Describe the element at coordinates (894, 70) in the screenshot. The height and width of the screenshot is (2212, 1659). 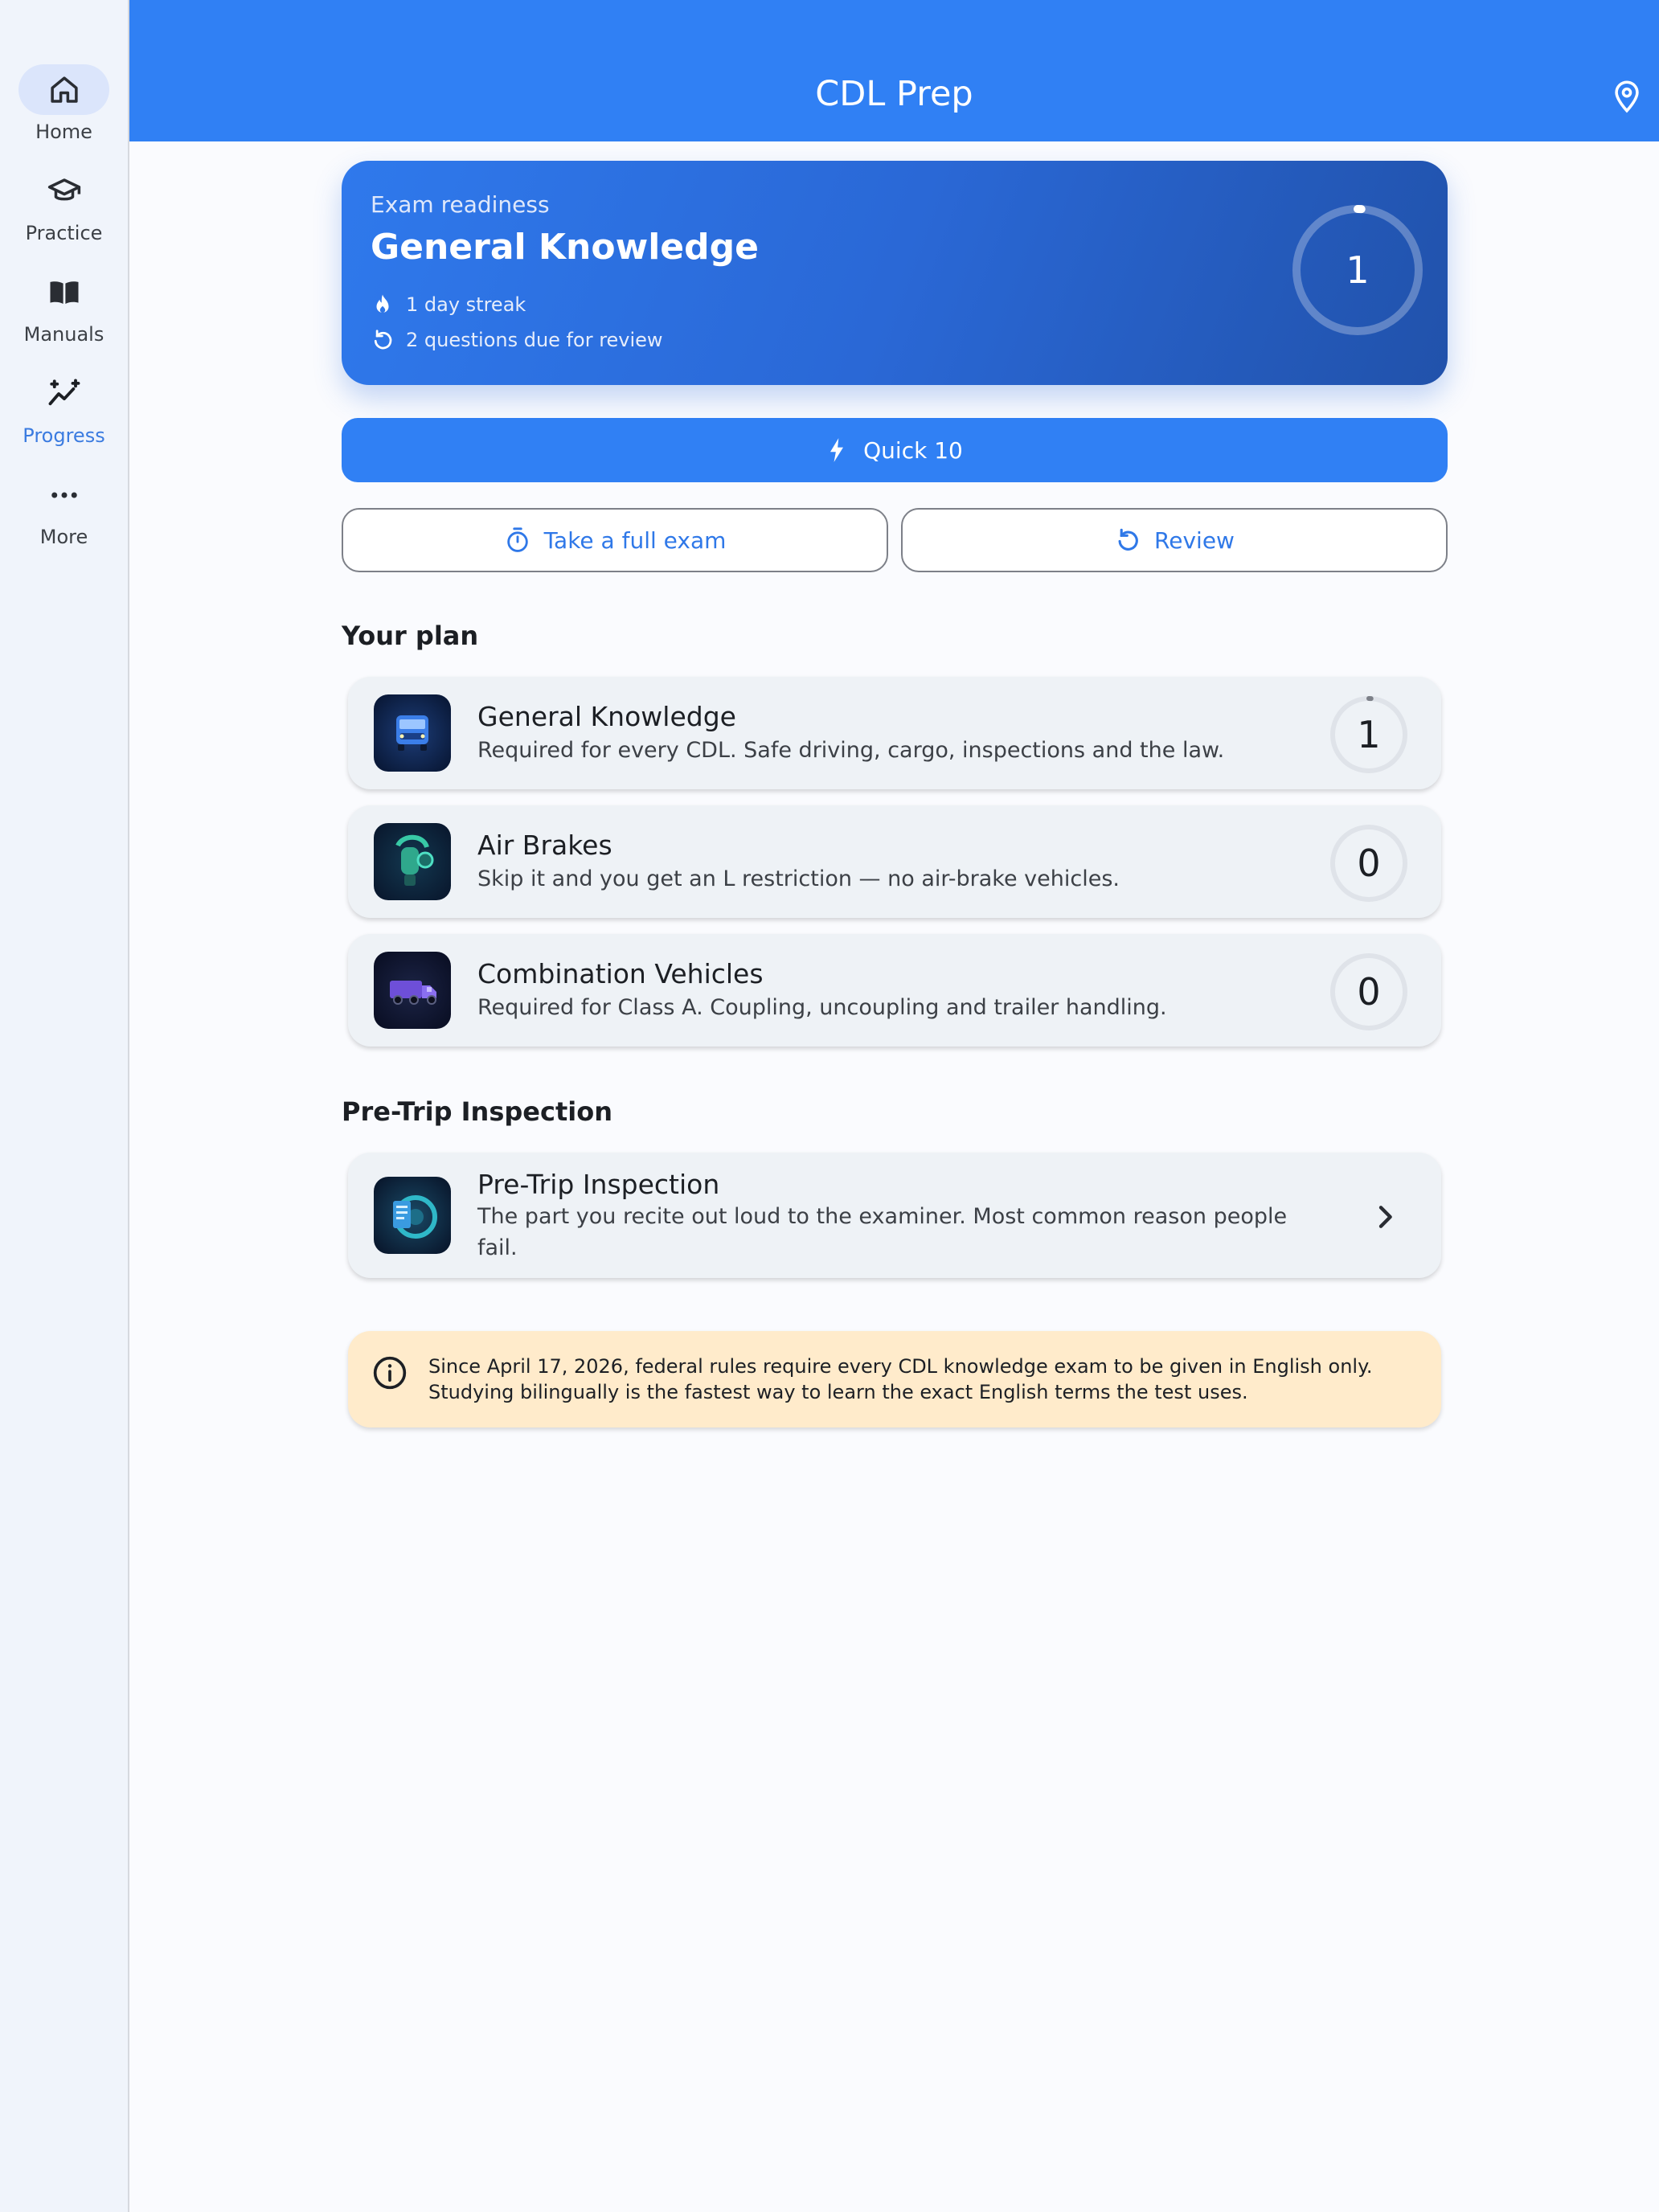
I see `app-bar: CDL Prep` at that location.